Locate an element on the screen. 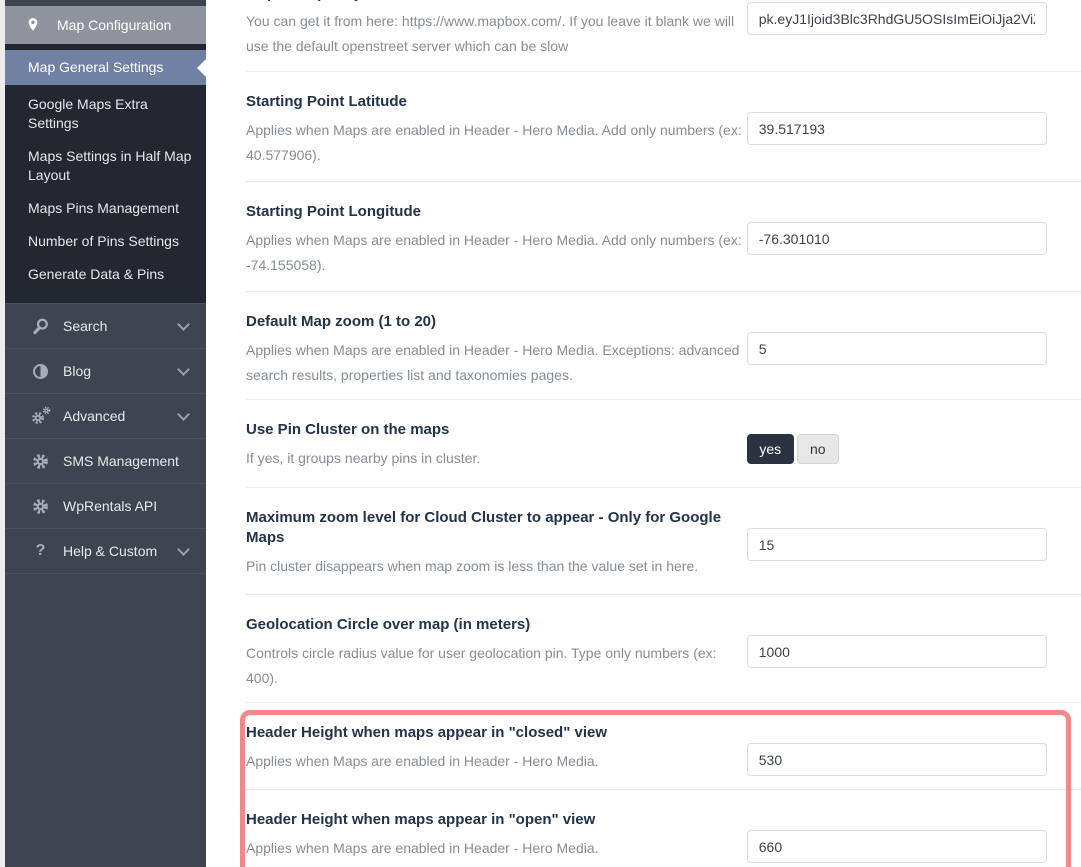 This screenshot has height=867, width=1081. sidebar-subitem-generate-data-pins: Generate Data & Pins is located at coordinates (105, 274).